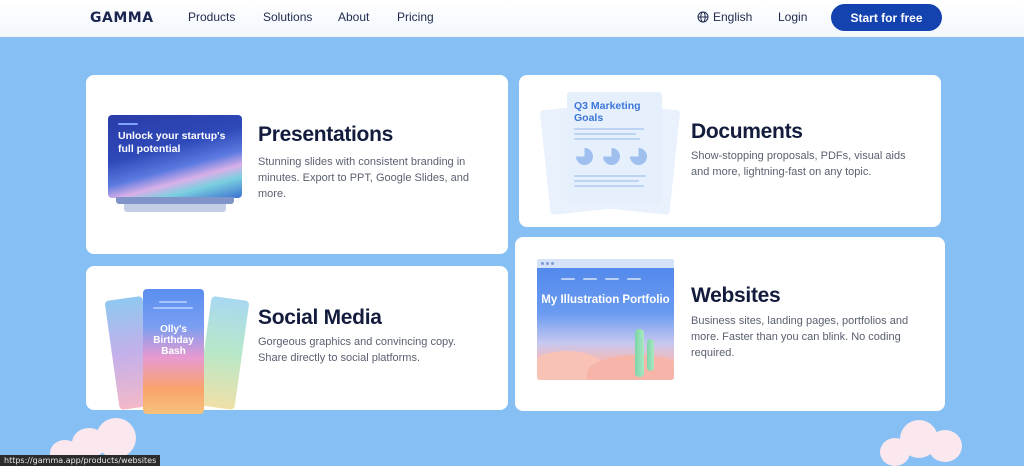 This screenshot has height=466, width=1024. I want to click on link-preview-status: https://gamma.app/products/websites, so click(80, 460).